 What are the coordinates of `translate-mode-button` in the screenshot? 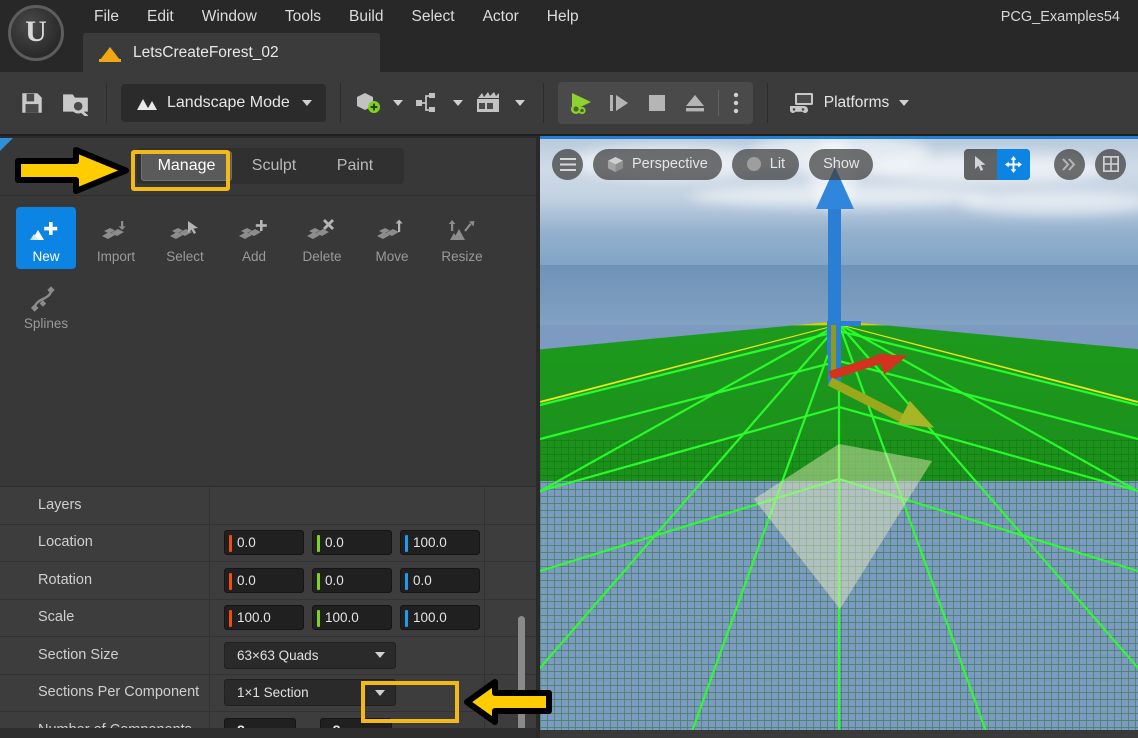 It's located at (1013, 164).